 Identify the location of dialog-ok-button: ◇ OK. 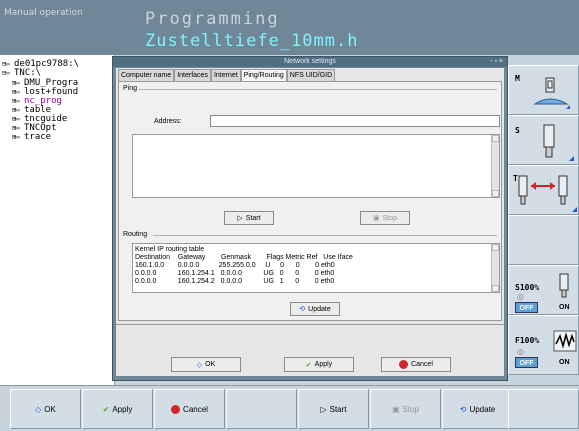
(206, 364).